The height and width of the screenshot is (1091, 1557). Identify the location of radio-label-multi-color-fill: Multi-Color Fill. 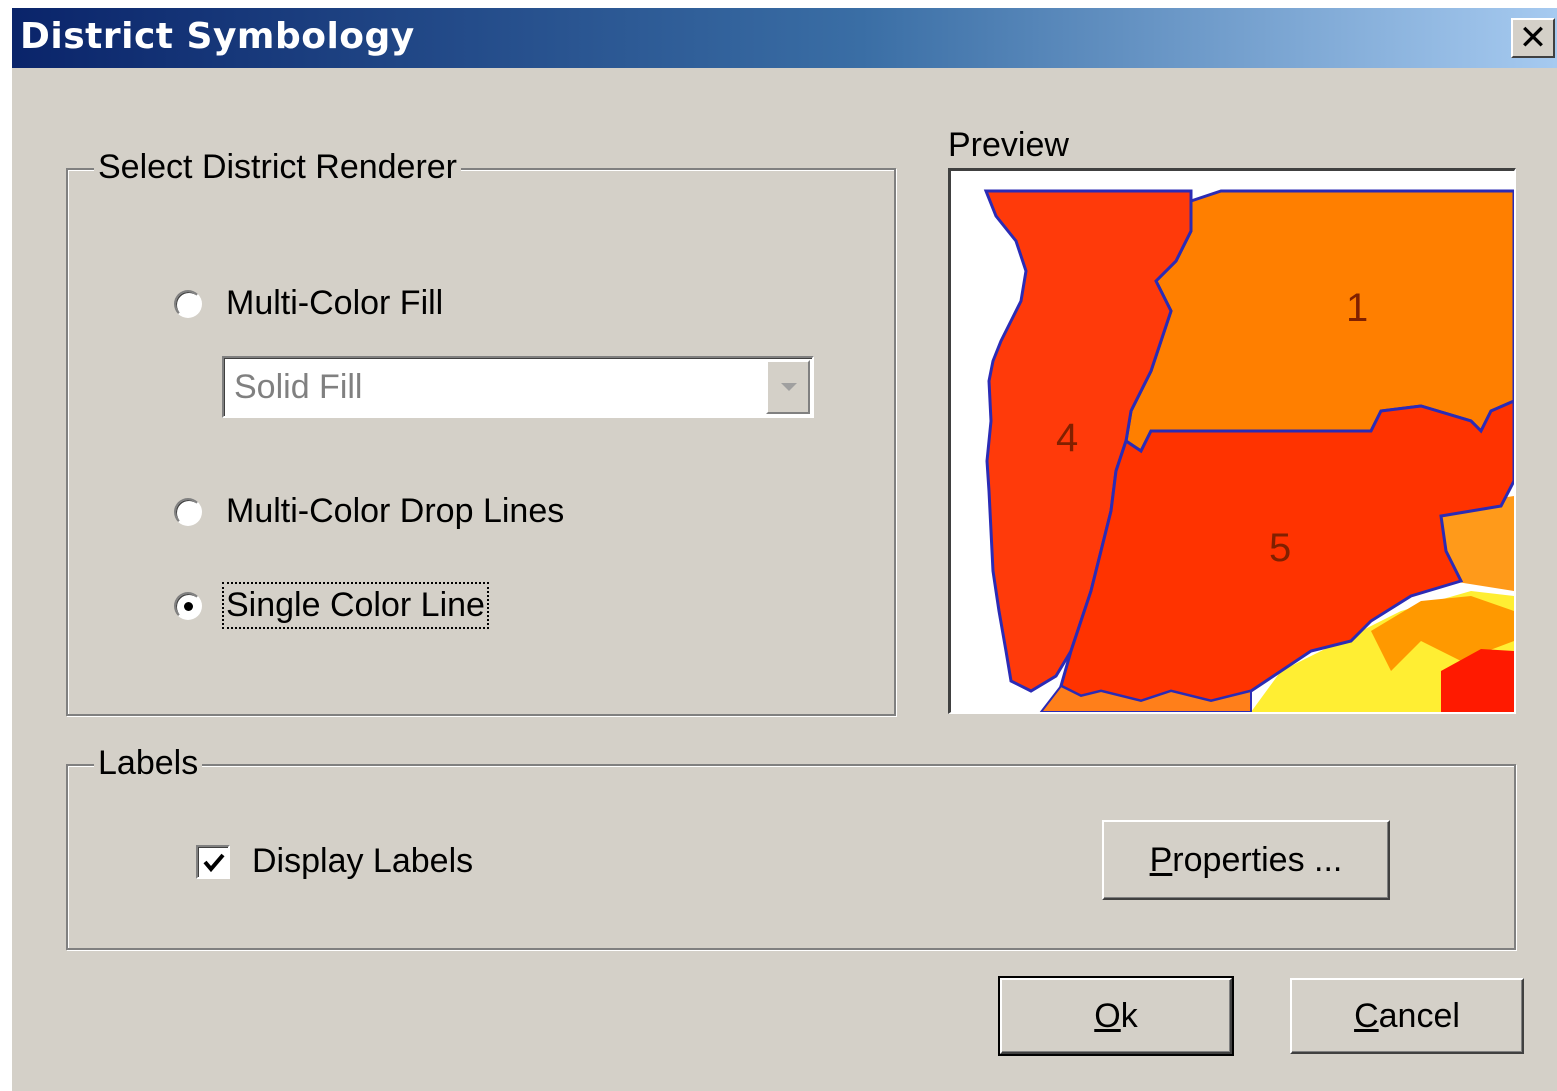
(335, 303).